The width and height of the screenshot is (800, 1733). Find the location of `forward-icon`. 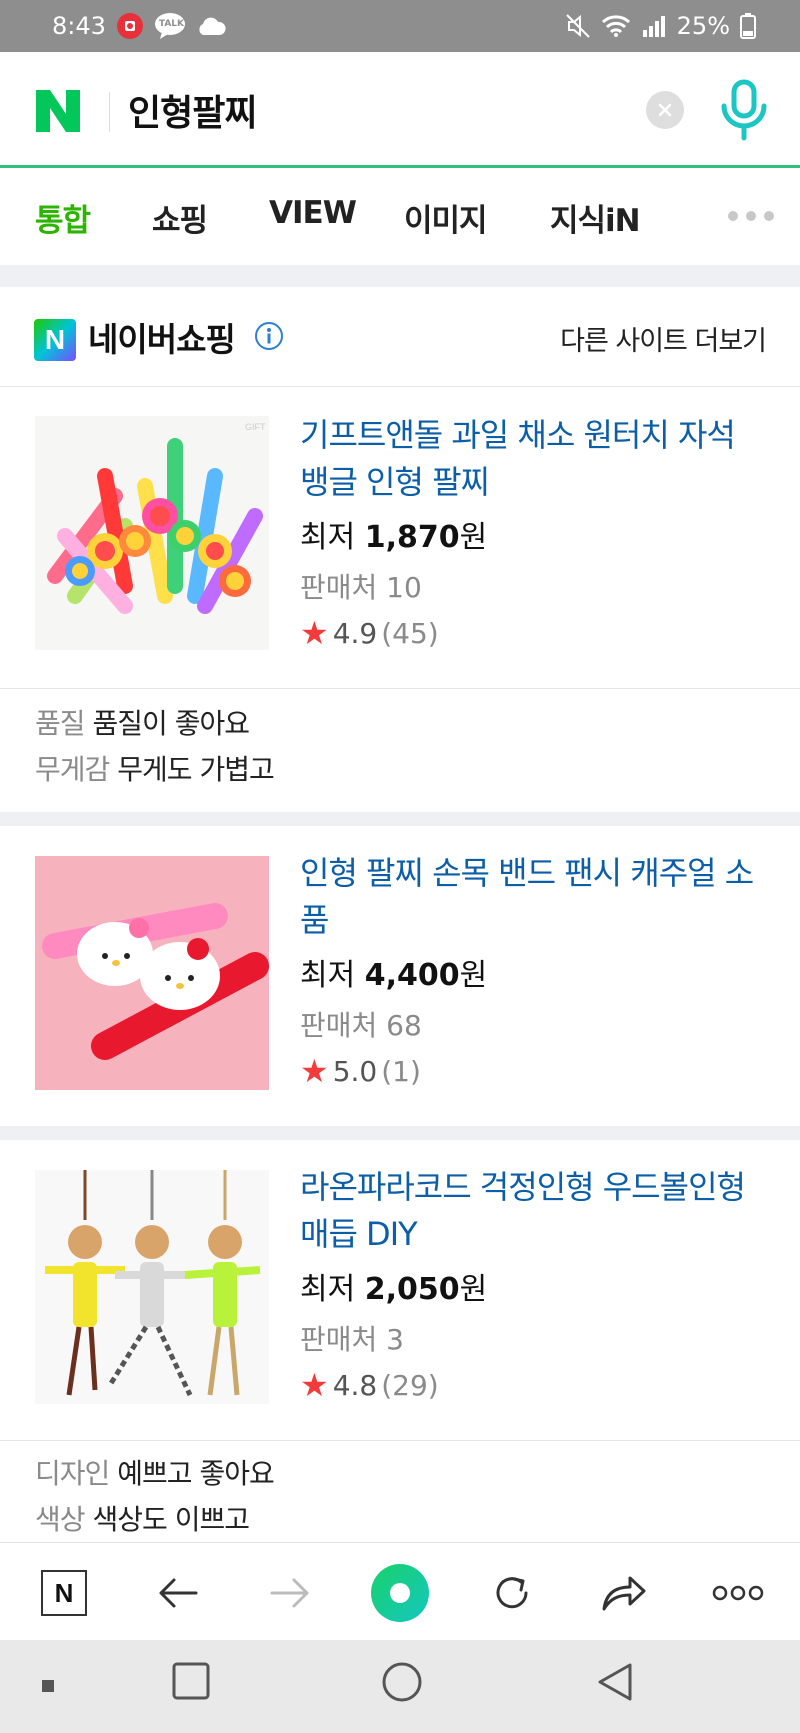

forward-icon is located at coordinates (290, 1593).